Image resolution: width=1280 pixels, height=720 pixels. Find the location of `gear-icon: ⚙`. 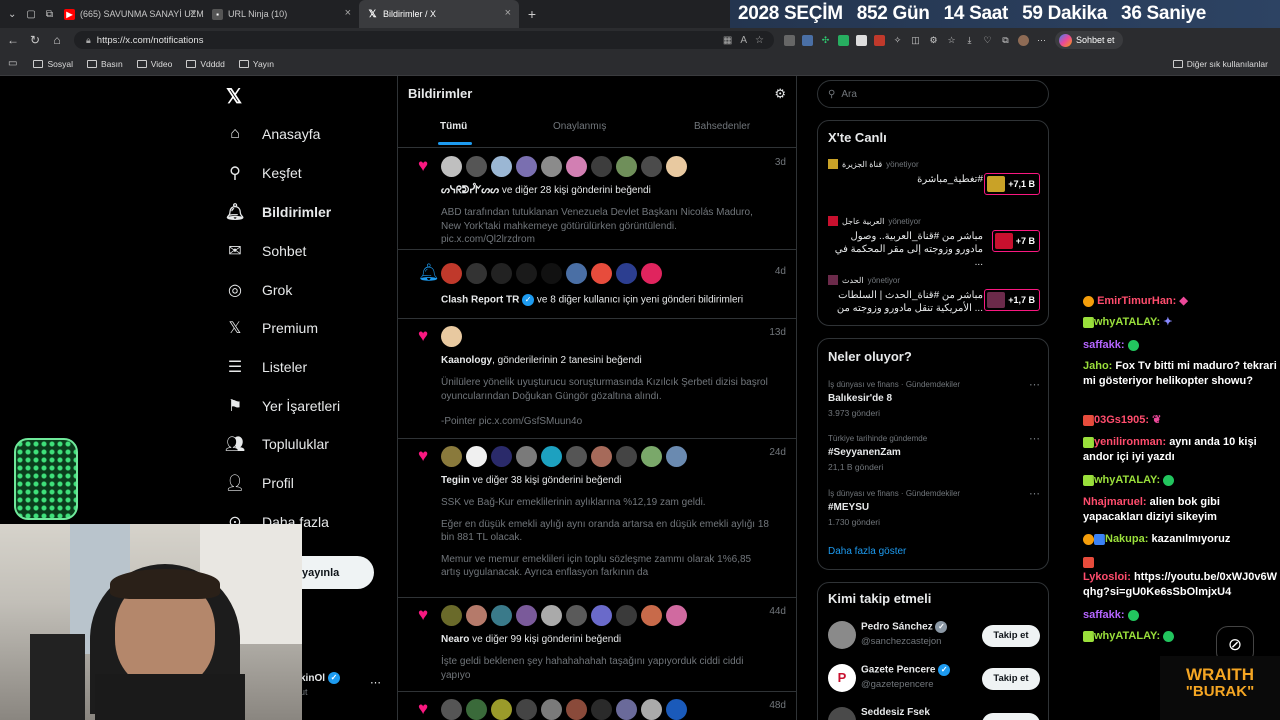

gear-icon: ⚙ is located at coordinates (780, 94).